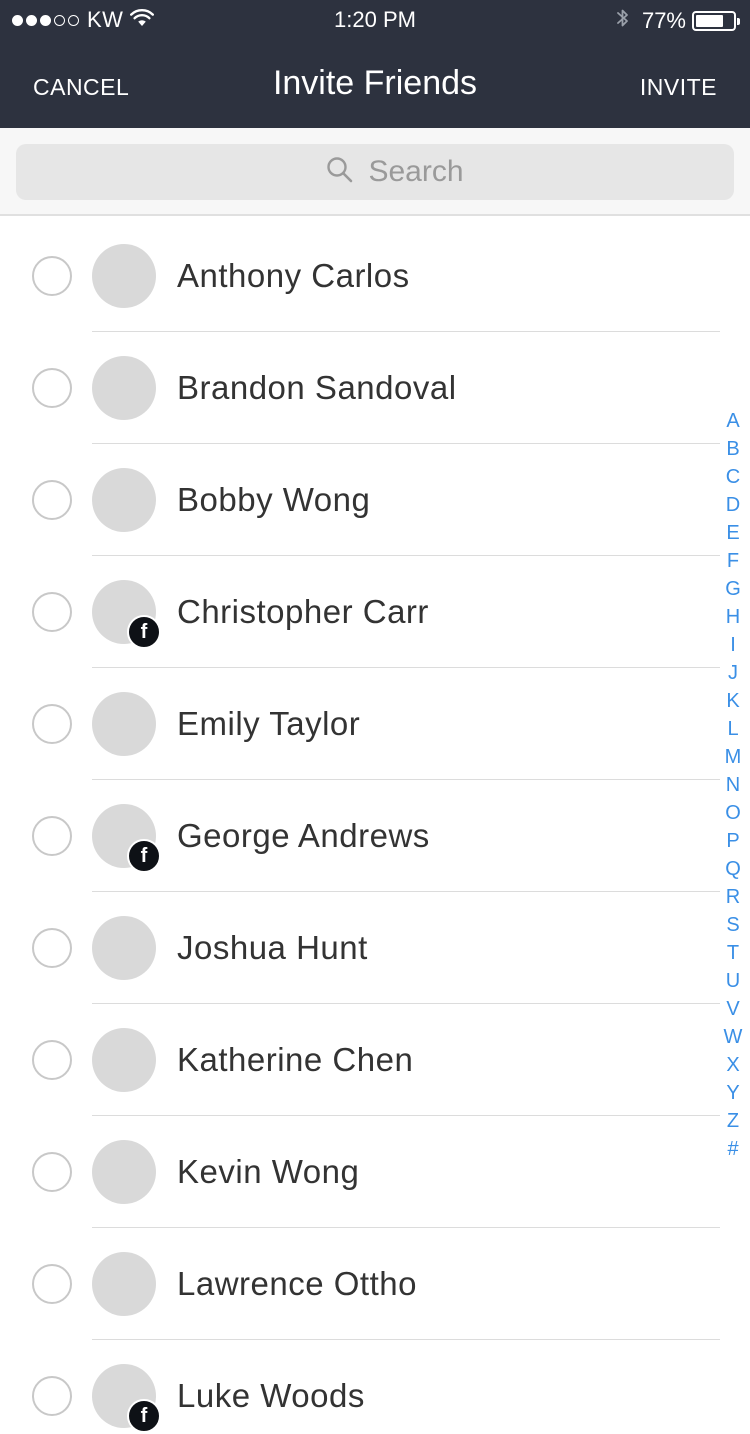 The height and width of the screenshot is (1434, 750). Describe the element at coordinates (732, 701) in the screenshot. I see `index-letter: K` at that location.